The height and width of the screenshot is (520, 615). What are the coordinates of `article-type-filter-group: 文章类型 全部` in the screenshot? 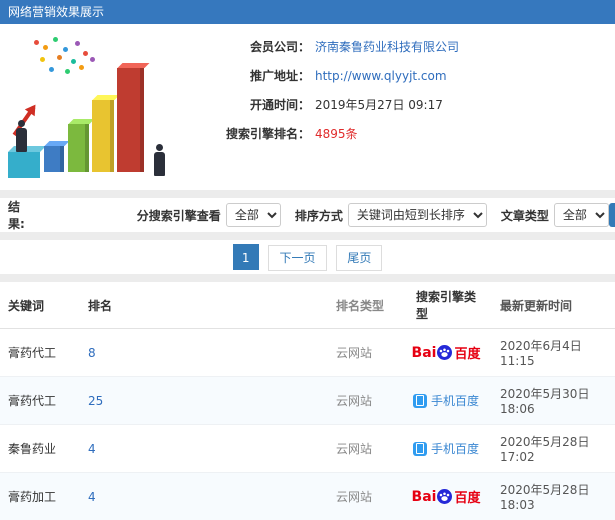 It's located at (555, 215).